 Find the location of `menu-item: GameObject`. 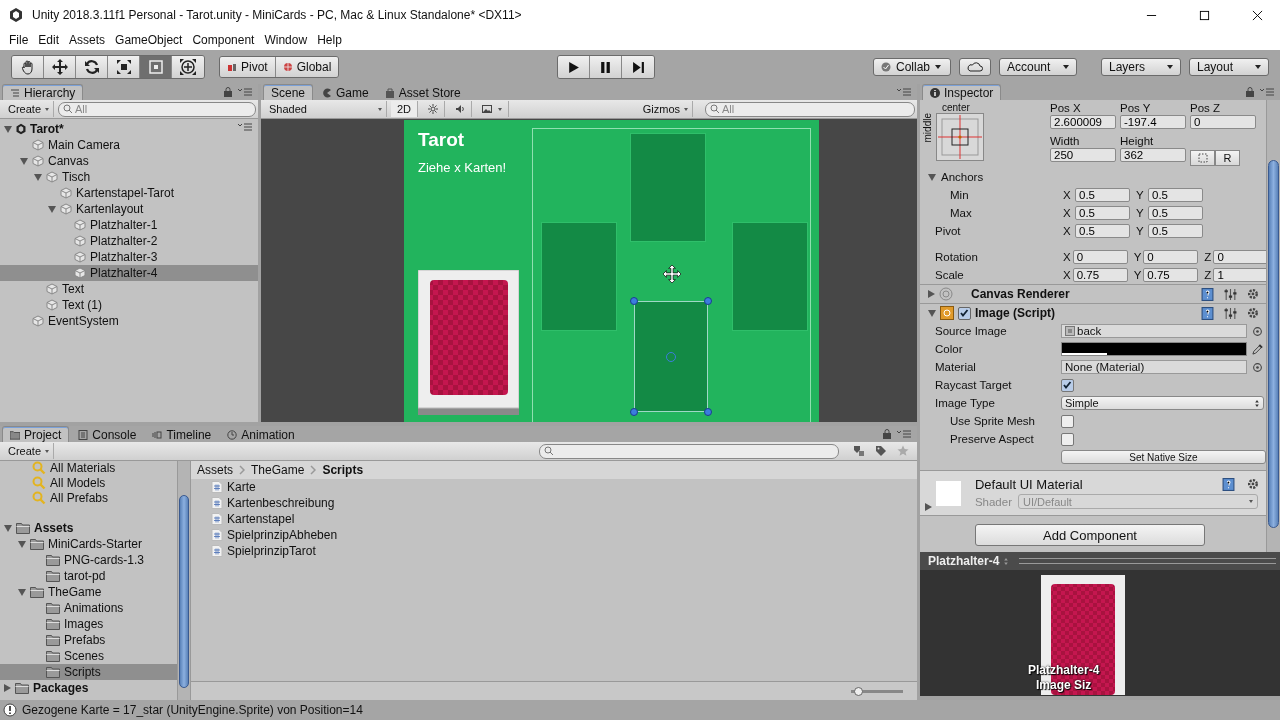

menu-item: GameObject is located at coordinates (149, 40).